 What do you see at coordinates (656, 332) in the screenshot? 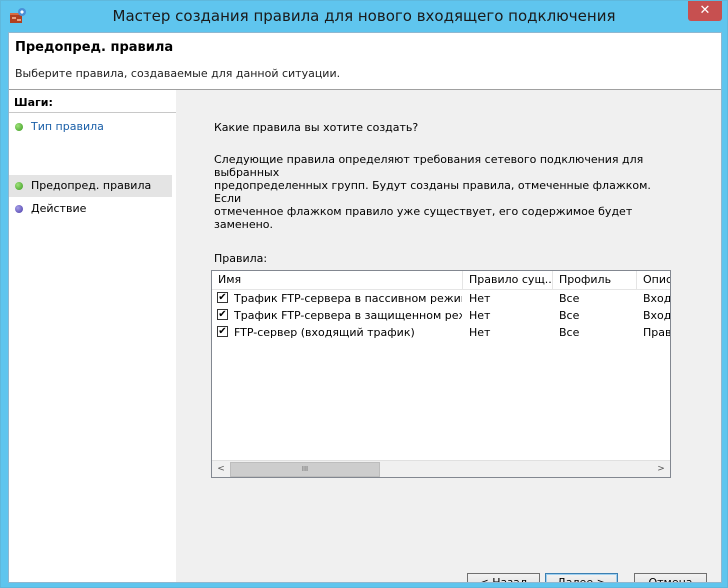
I see `rule-description: Прав` at bounding box center [656, 332].